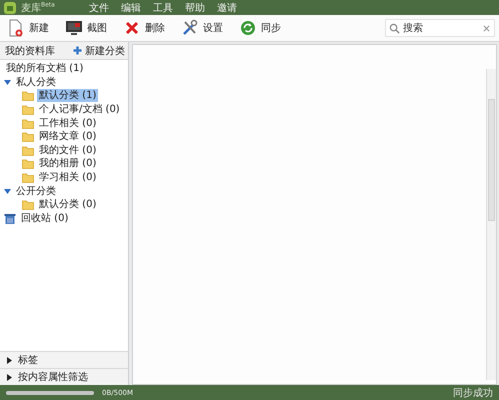 Image resolution: width=499 pixels, height=400 pixels. I want to click on menu-item: 编辑, so click(131, 7).